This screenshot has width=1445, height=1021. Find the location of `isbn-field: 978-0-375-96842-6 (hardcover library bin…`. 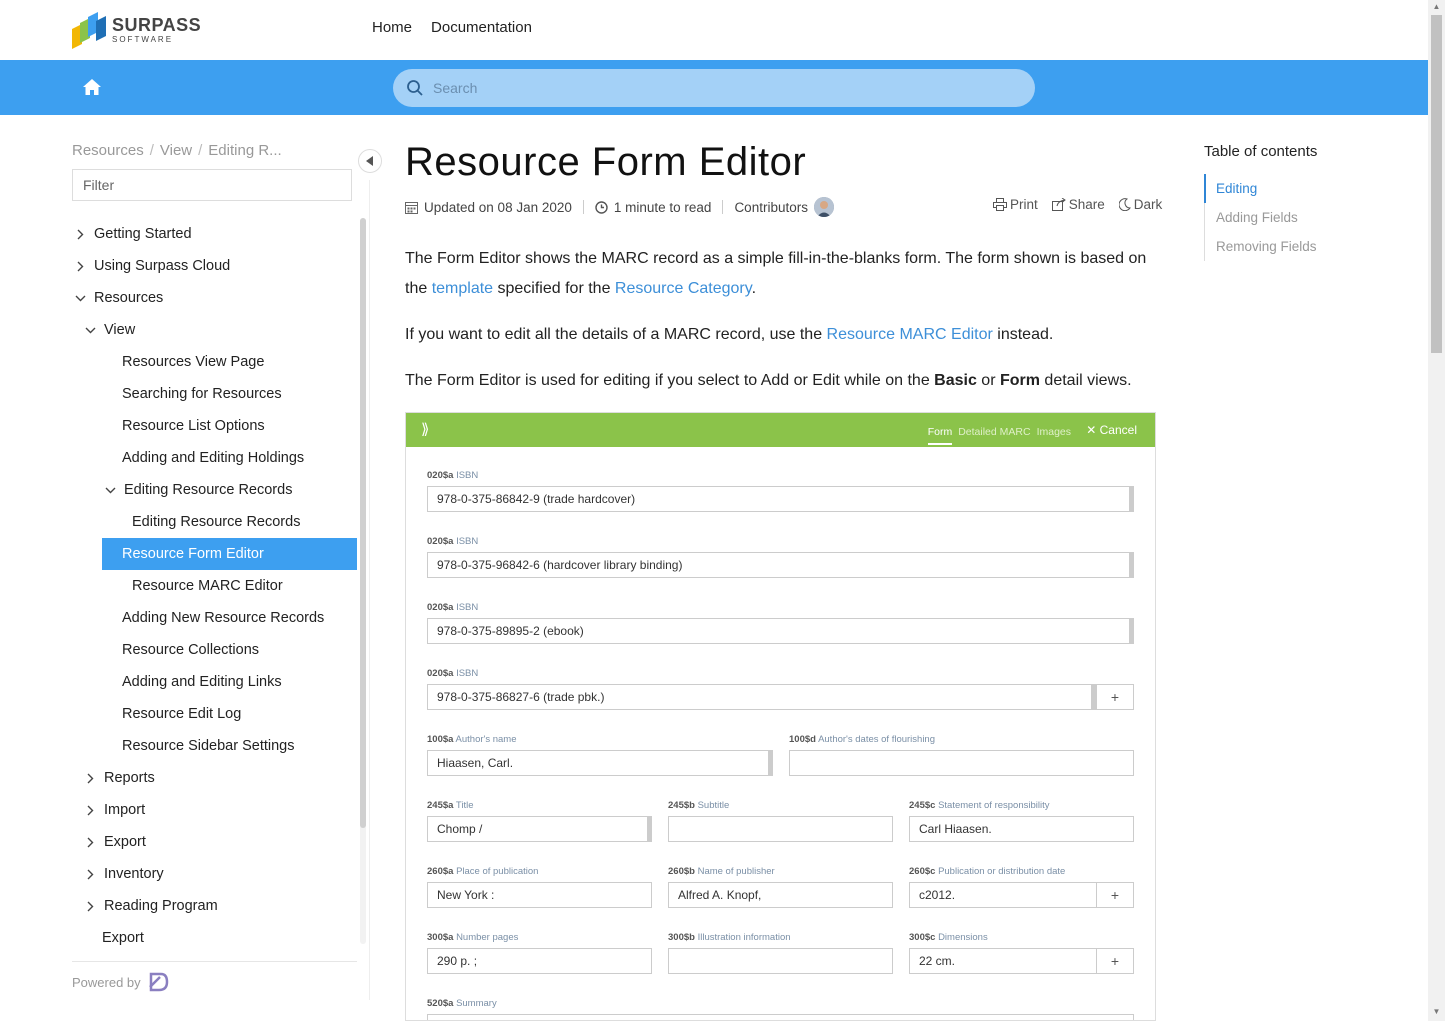

isbn-field: 978-0-375-96842-6 (hardcover library bin… is located at coordinates (780, 565).